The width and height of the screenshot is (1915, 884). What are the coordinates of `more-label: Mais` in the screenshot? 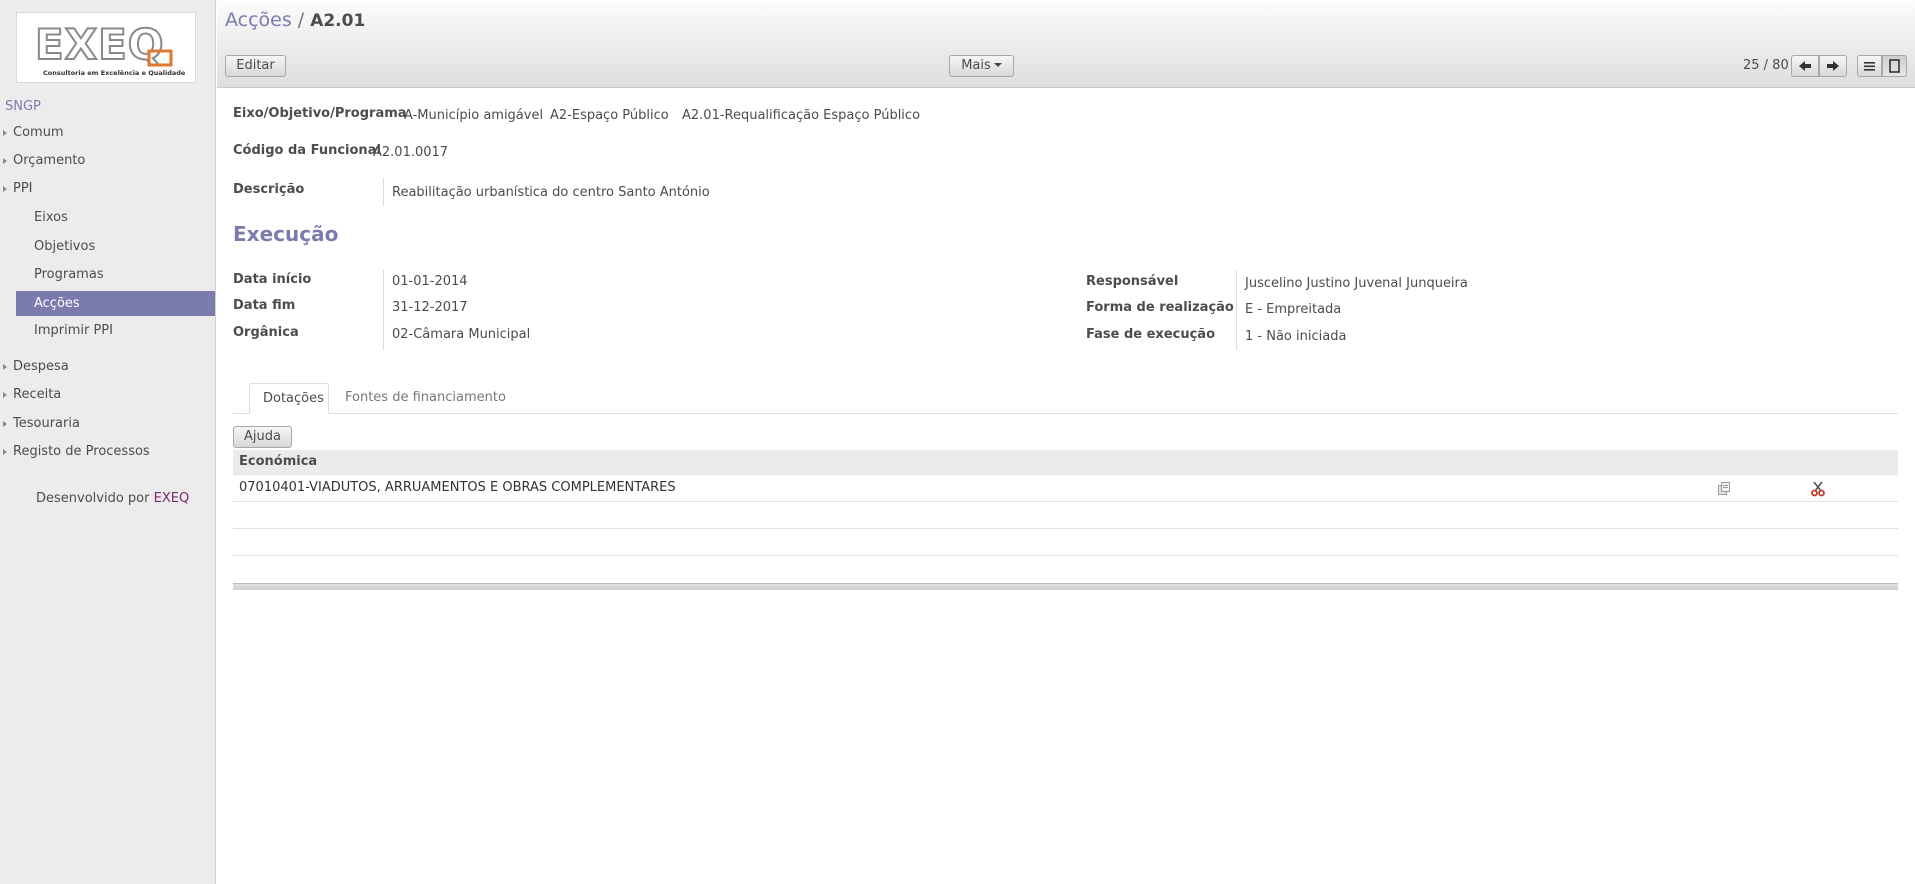 It's located at (976, 65).